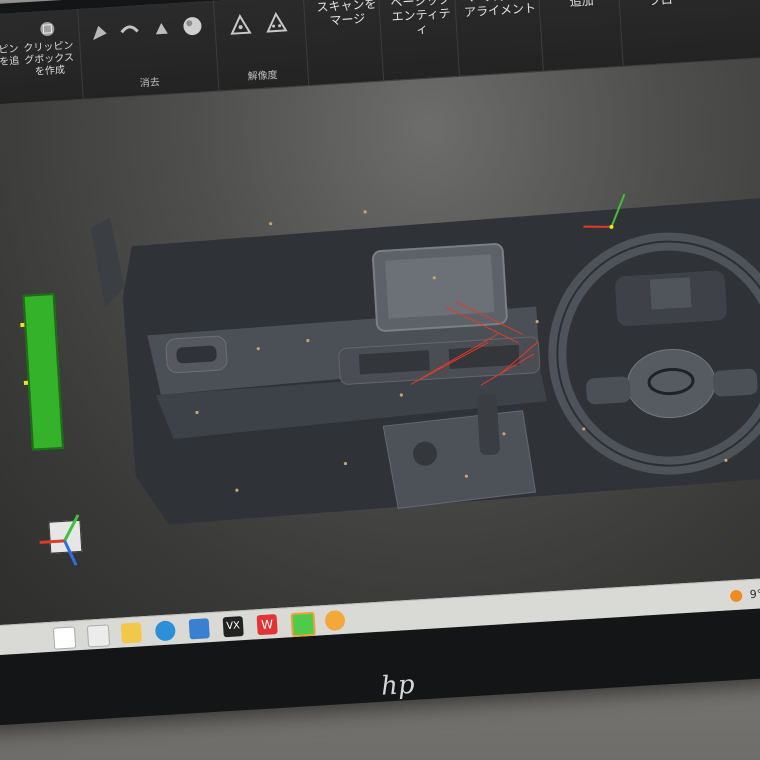  Describe the element at coordinates (398, 685) in the screenshot. I see `hp-logo: hp` at that location.